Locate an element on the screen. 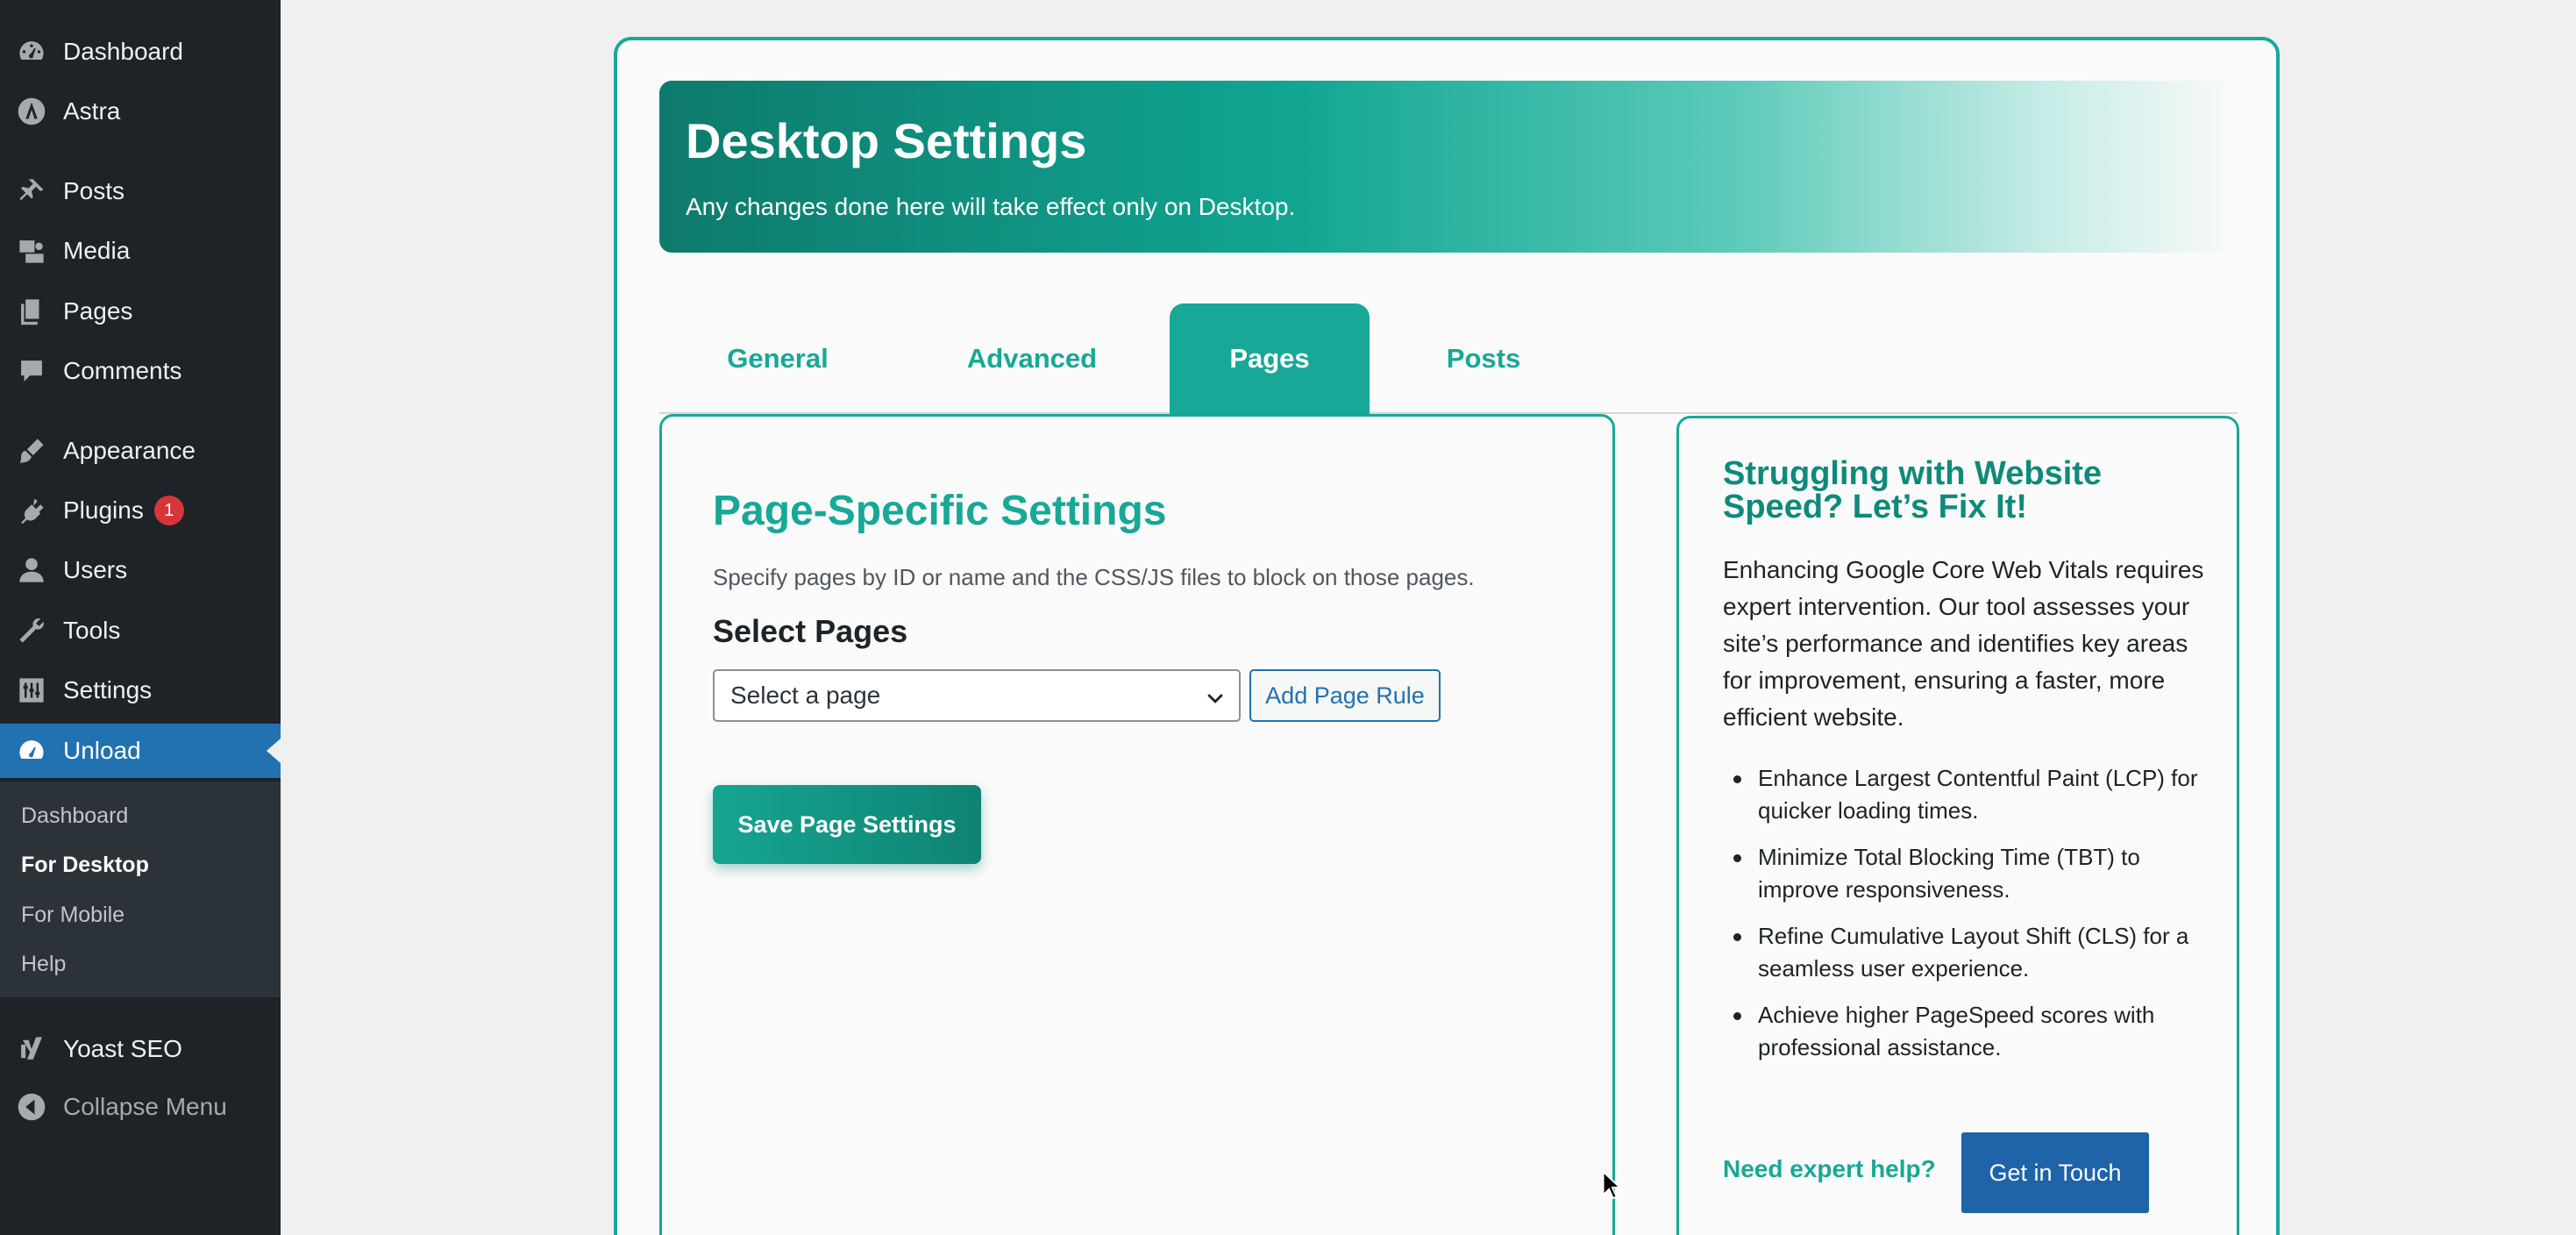 This screenshot has width=2576, height=1235. sidebar-item-appearance: Appearance is located at coordinates (140, 451).